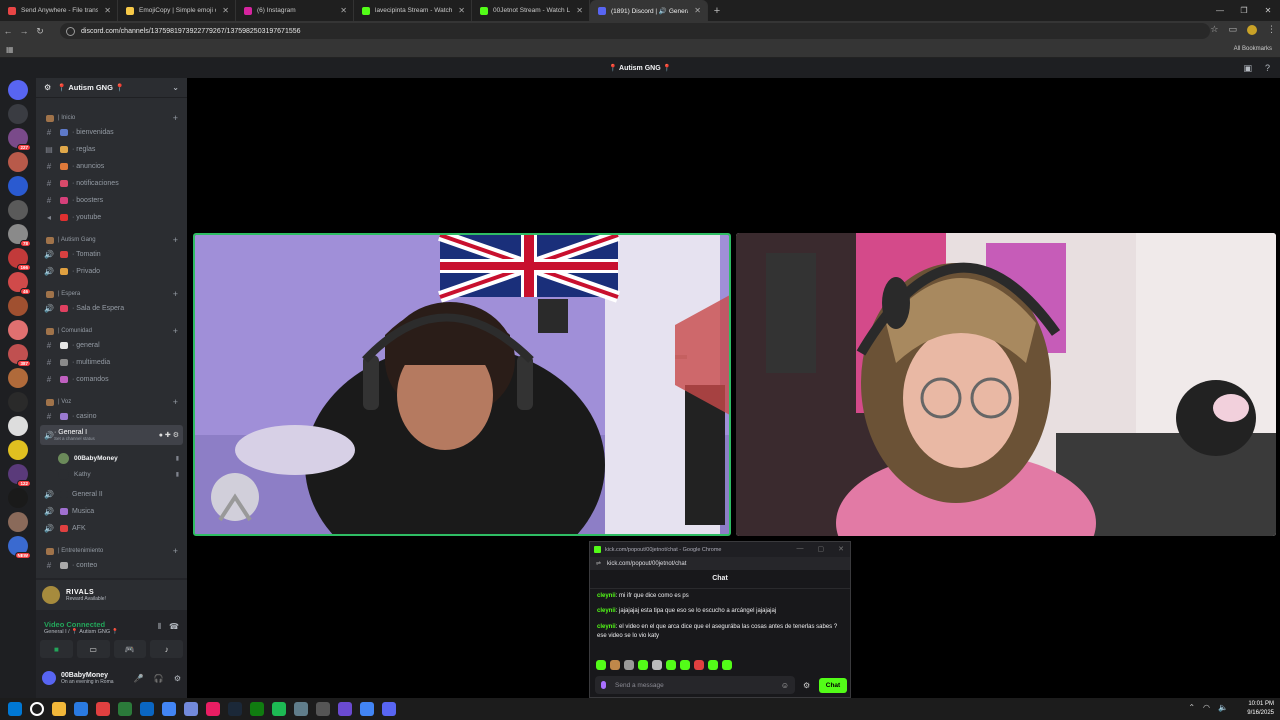 The image size is (1280, 720). Describe the element at coordinates (74, 438) in the screenshot. I see `voice-channel-status: Set a channel status` at that location.